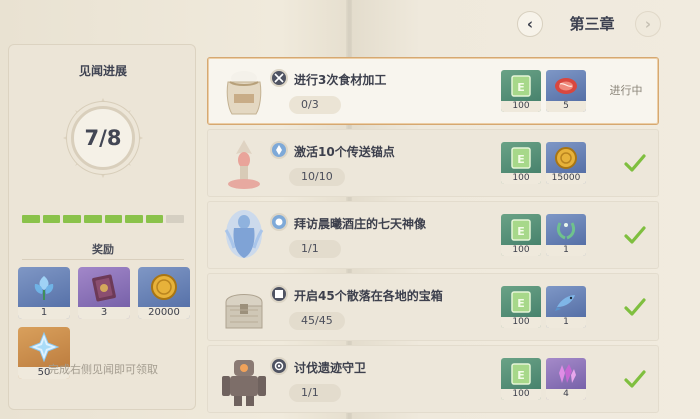 The width and height of the screenshot is (700, 419). I want to click on progress-emblem: 7/8, so click(103, 138).